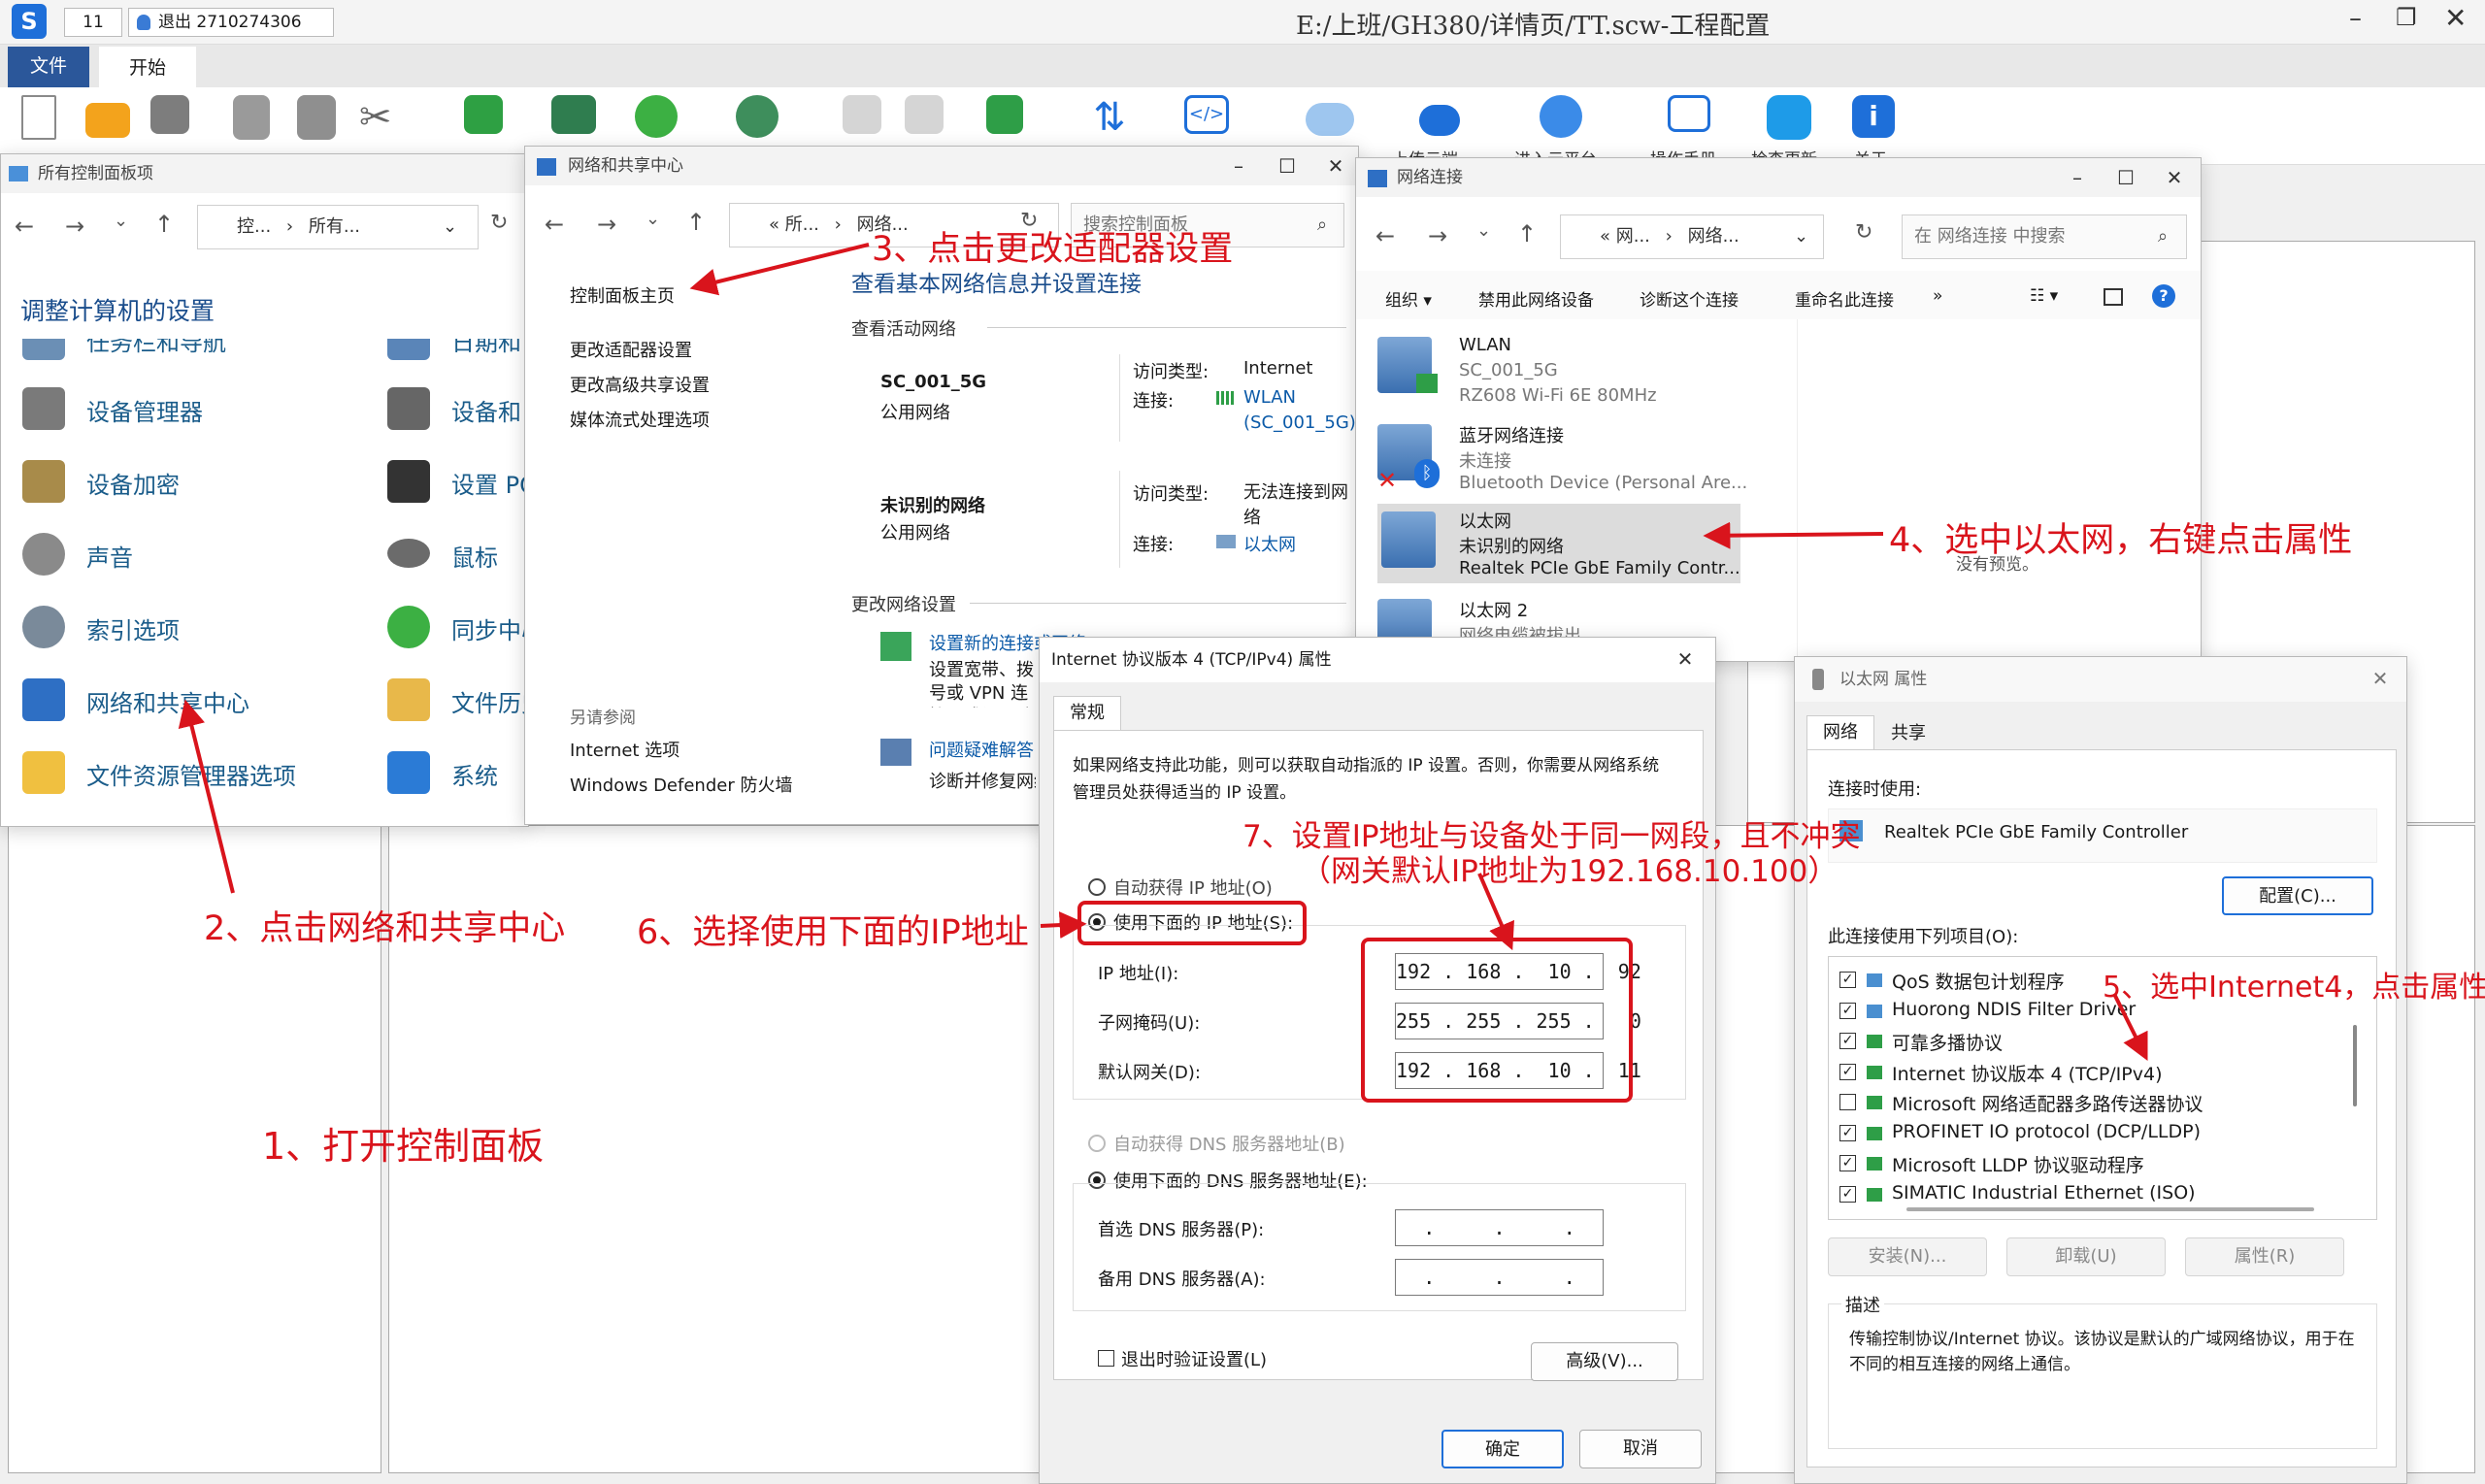  What do you see at coordinates (1053, 250) in the screenshot?
I see `annotation-step3: 3、点击更改适配器设置` at bounding box center [1053, 250].